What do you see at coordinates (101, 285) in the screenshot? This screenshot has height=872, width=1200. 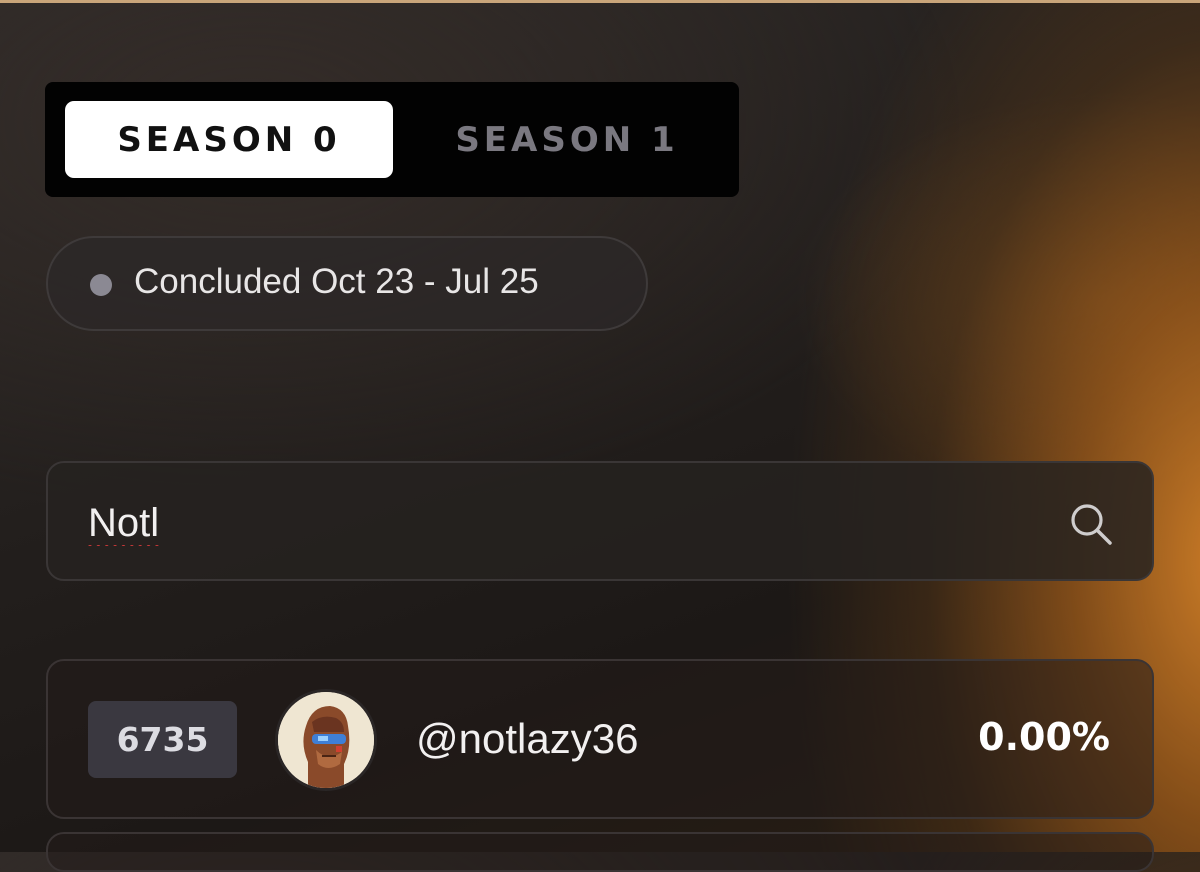 I see `status-dot-icon` at bounding box center [101, 285].